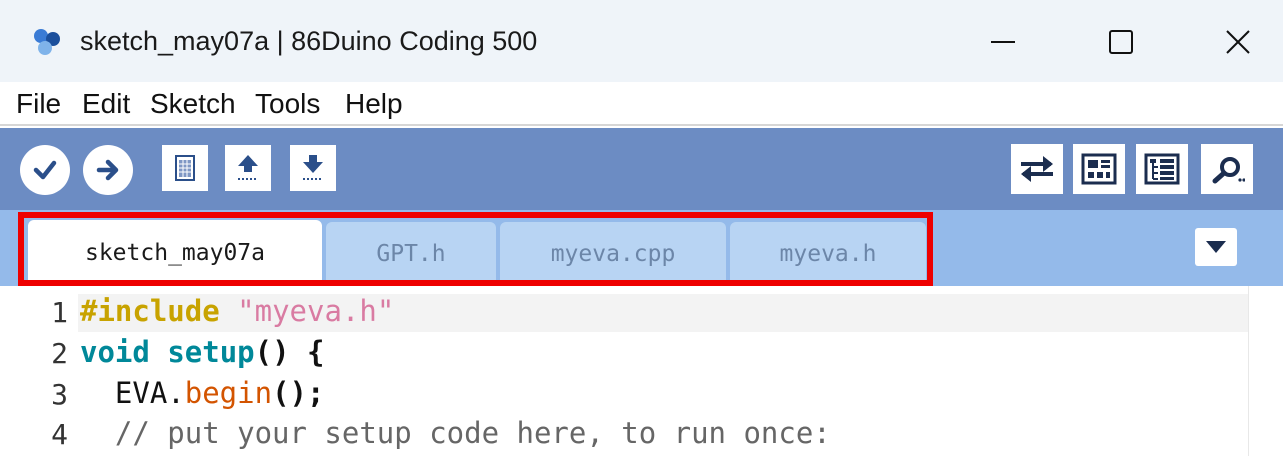  I want to click on save-button, so click(313, 168).